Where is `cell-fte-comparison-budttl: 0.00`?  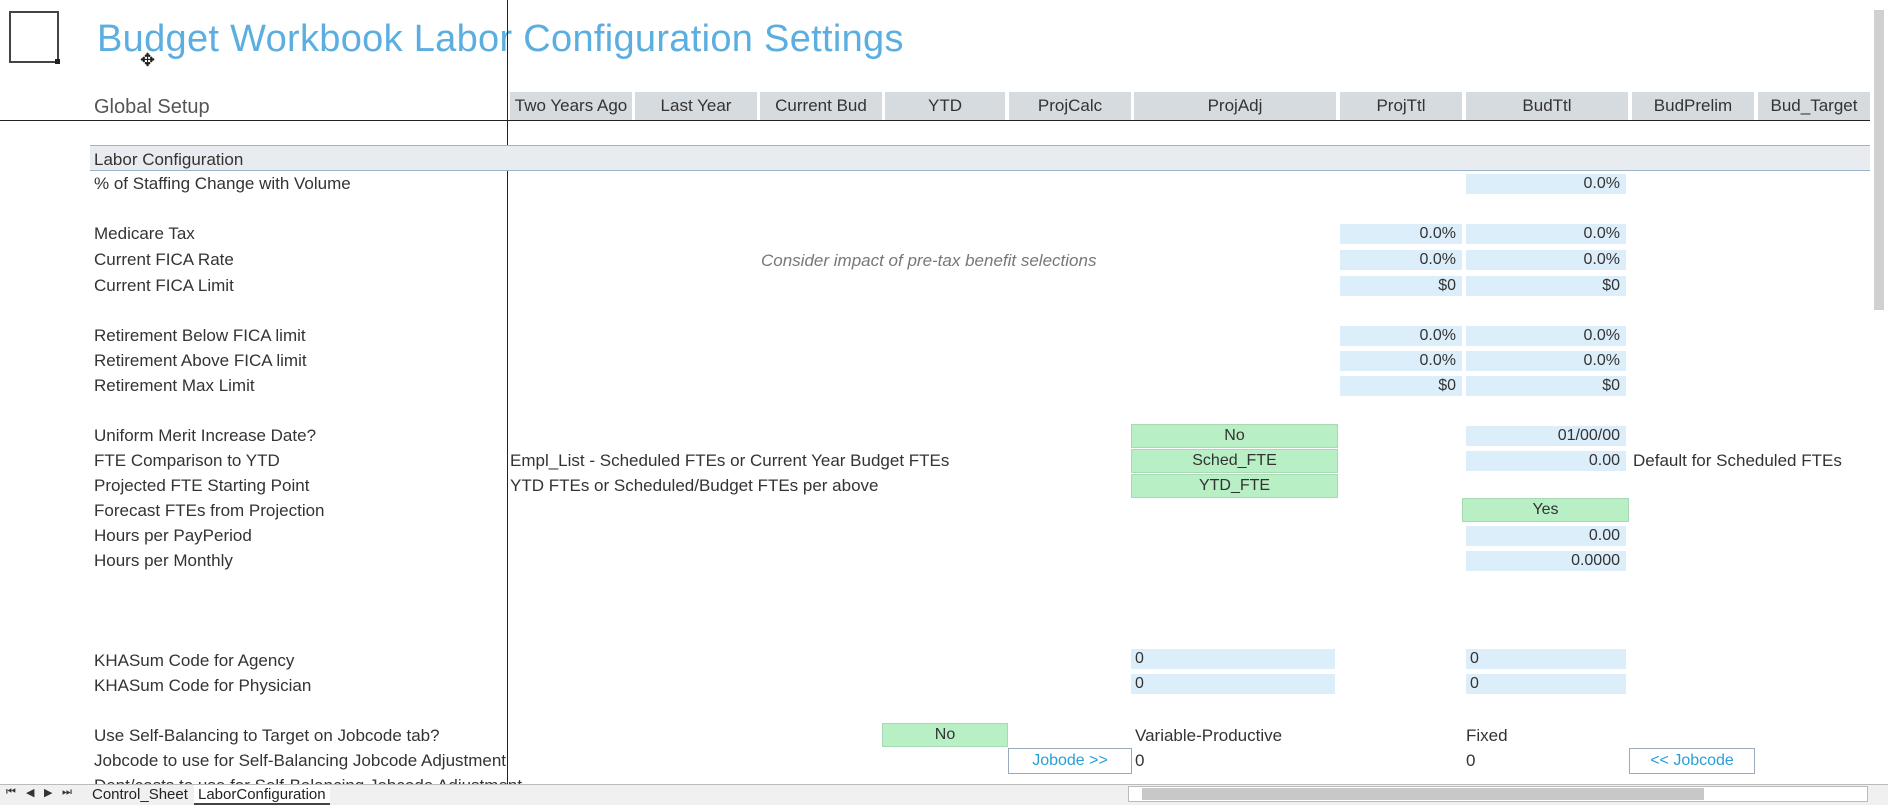
cell-fte-comparison-budttl: 0.00 is located at coordinates (1546, 461).